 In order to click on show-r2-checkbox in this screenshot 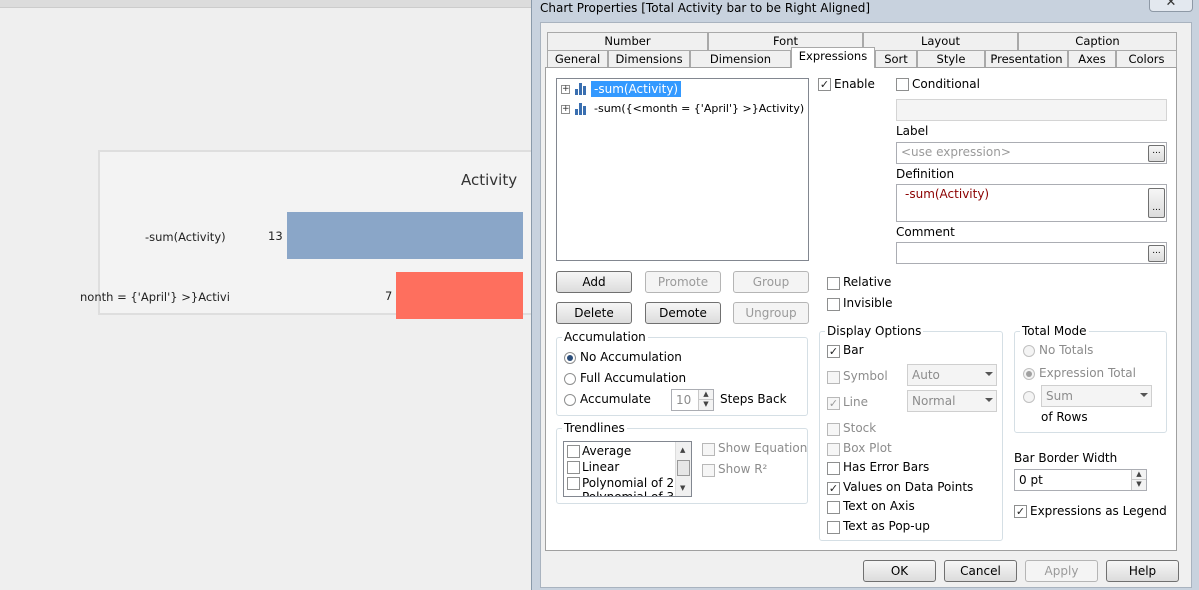, I will do `click(708, 470)`.